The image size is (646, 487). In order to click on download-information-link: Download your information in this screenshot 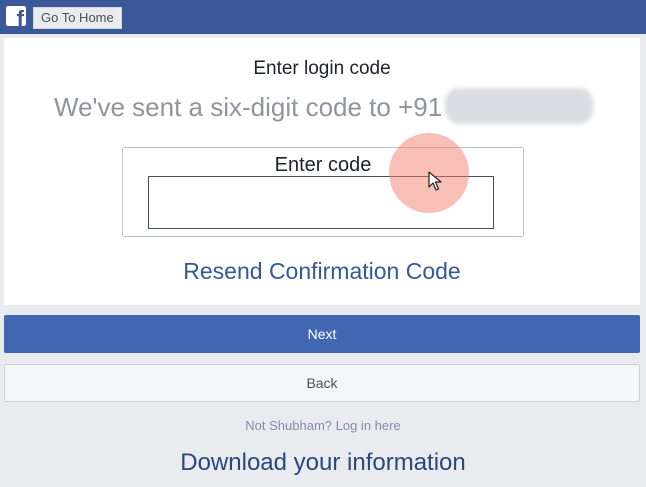, I will do `click(323, 463)`.